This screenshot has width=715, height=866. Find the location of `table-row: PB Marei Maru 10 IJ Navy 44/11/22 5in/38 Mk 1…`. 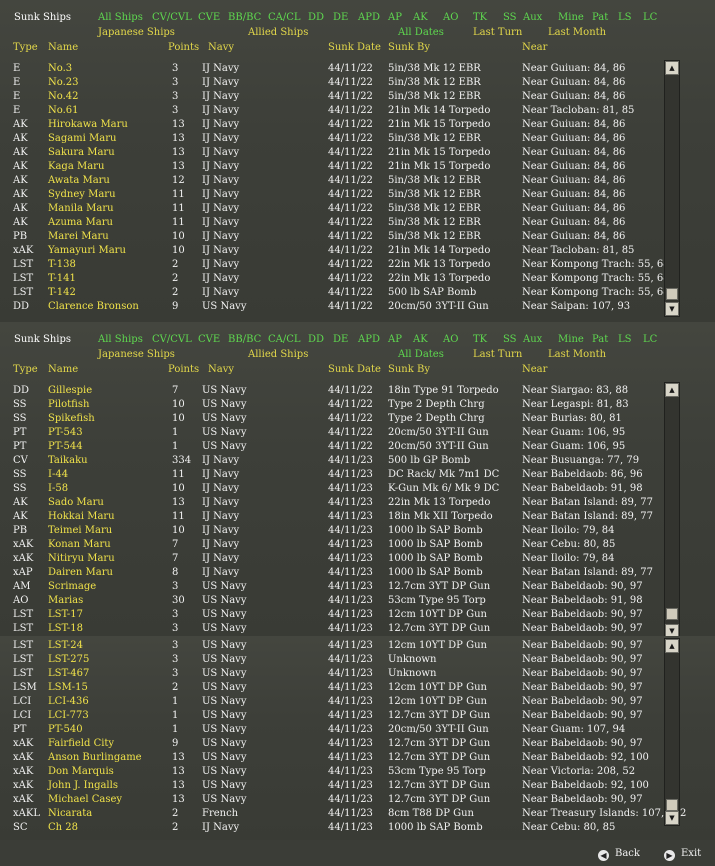

table-row: PB Marei Maru 10 IJ Navy 44/11/22 5in/38 Mk 1… is located at coordinates (330, 237).